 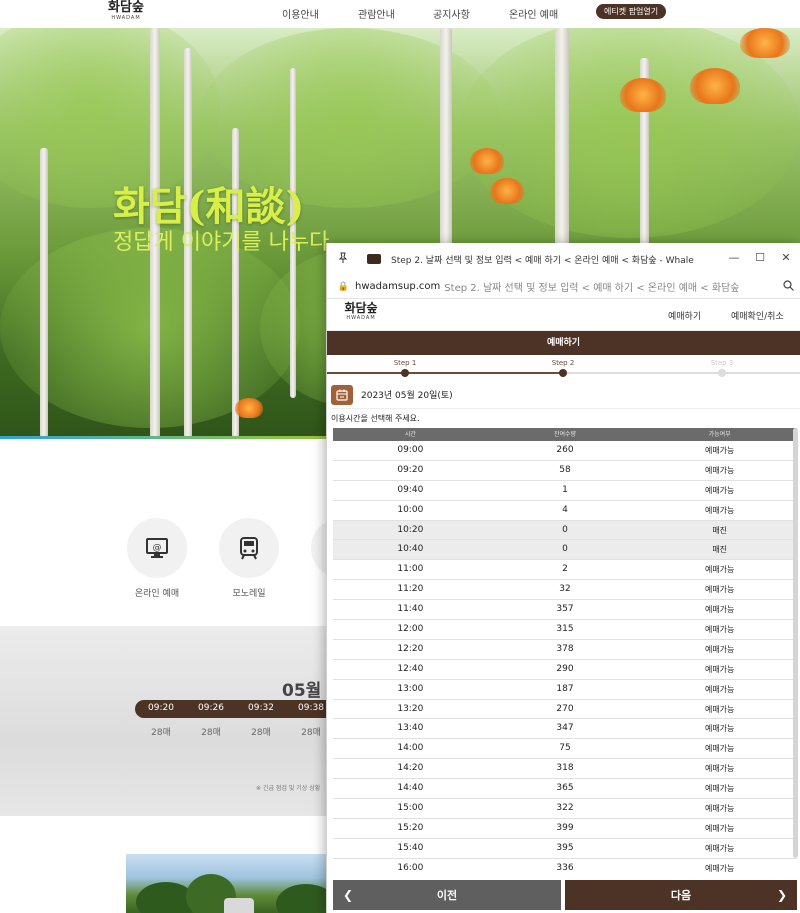 I want to click on monorail-icon, so click(x=249, y=548).